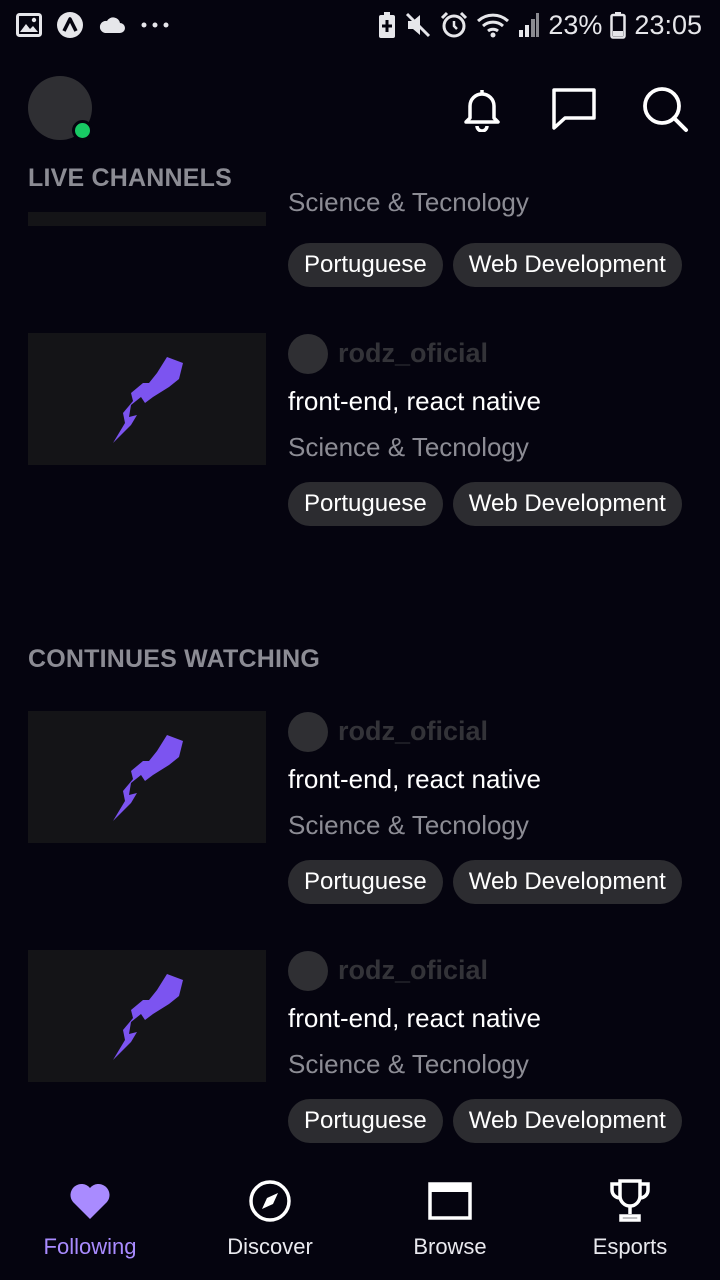 Image resolution: width=720 pixels, height=1280 pixels. What do you see at coordinates (90, 1201) in the screenshot?
I see `heart-icon` at bounding box center [90, 1201].